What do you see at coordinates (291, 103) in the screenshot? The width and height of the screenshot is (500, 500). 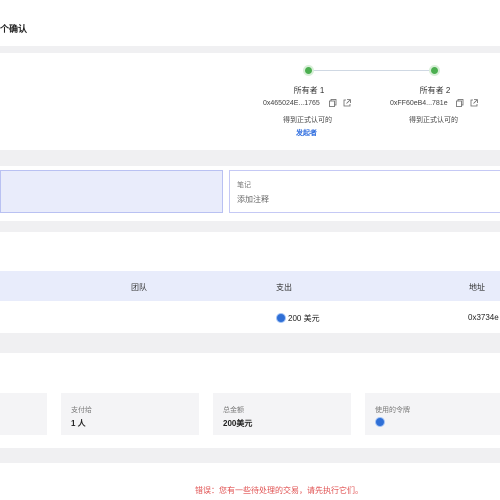 I see `owner-1-address: 0x465024E...1765` at bounding box center [291, 103].